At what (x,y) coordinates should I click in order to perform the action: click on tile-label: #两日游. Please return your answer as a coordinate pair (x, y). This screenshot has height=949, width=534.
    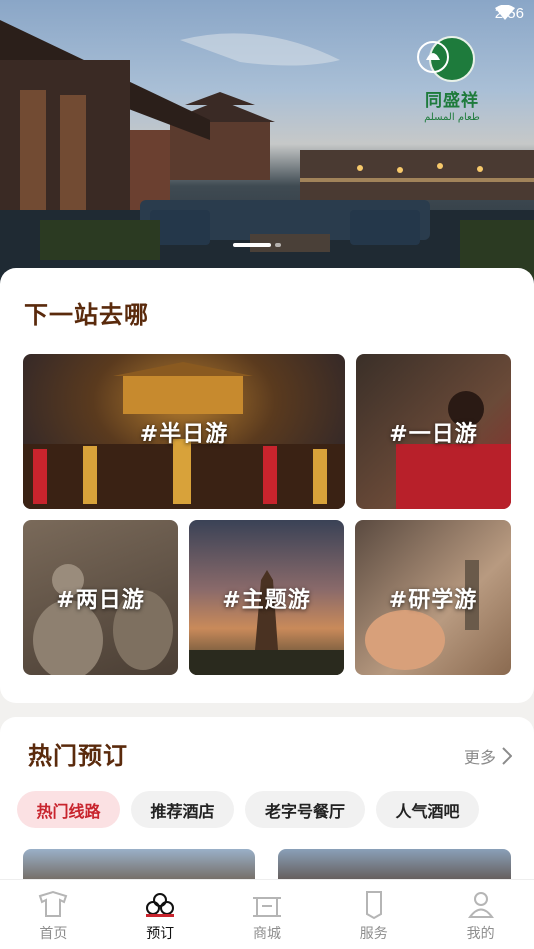
    Looking at the image, I should click on (100, 600).